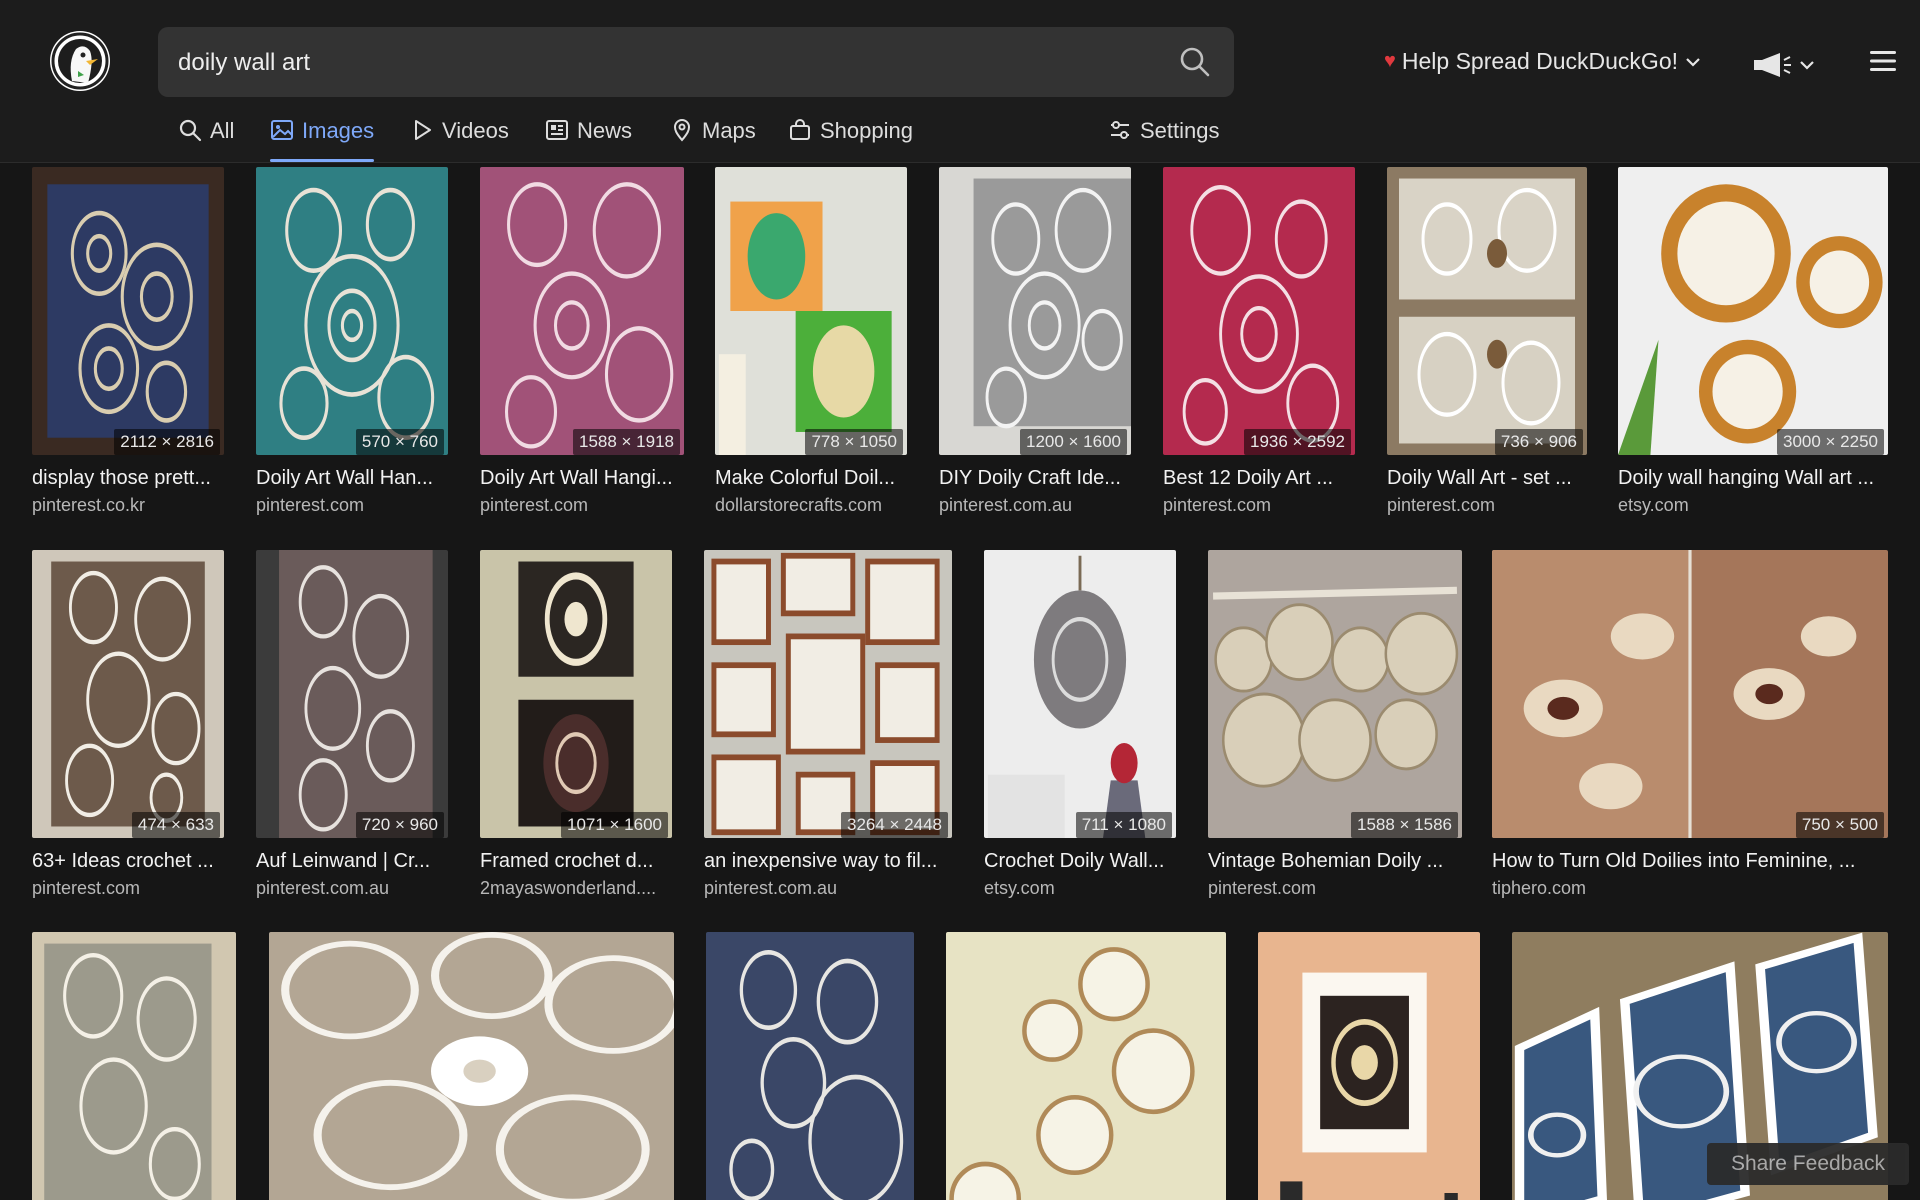  I want to click on image-dimensions: 778 × 1050, so click(854, 442).